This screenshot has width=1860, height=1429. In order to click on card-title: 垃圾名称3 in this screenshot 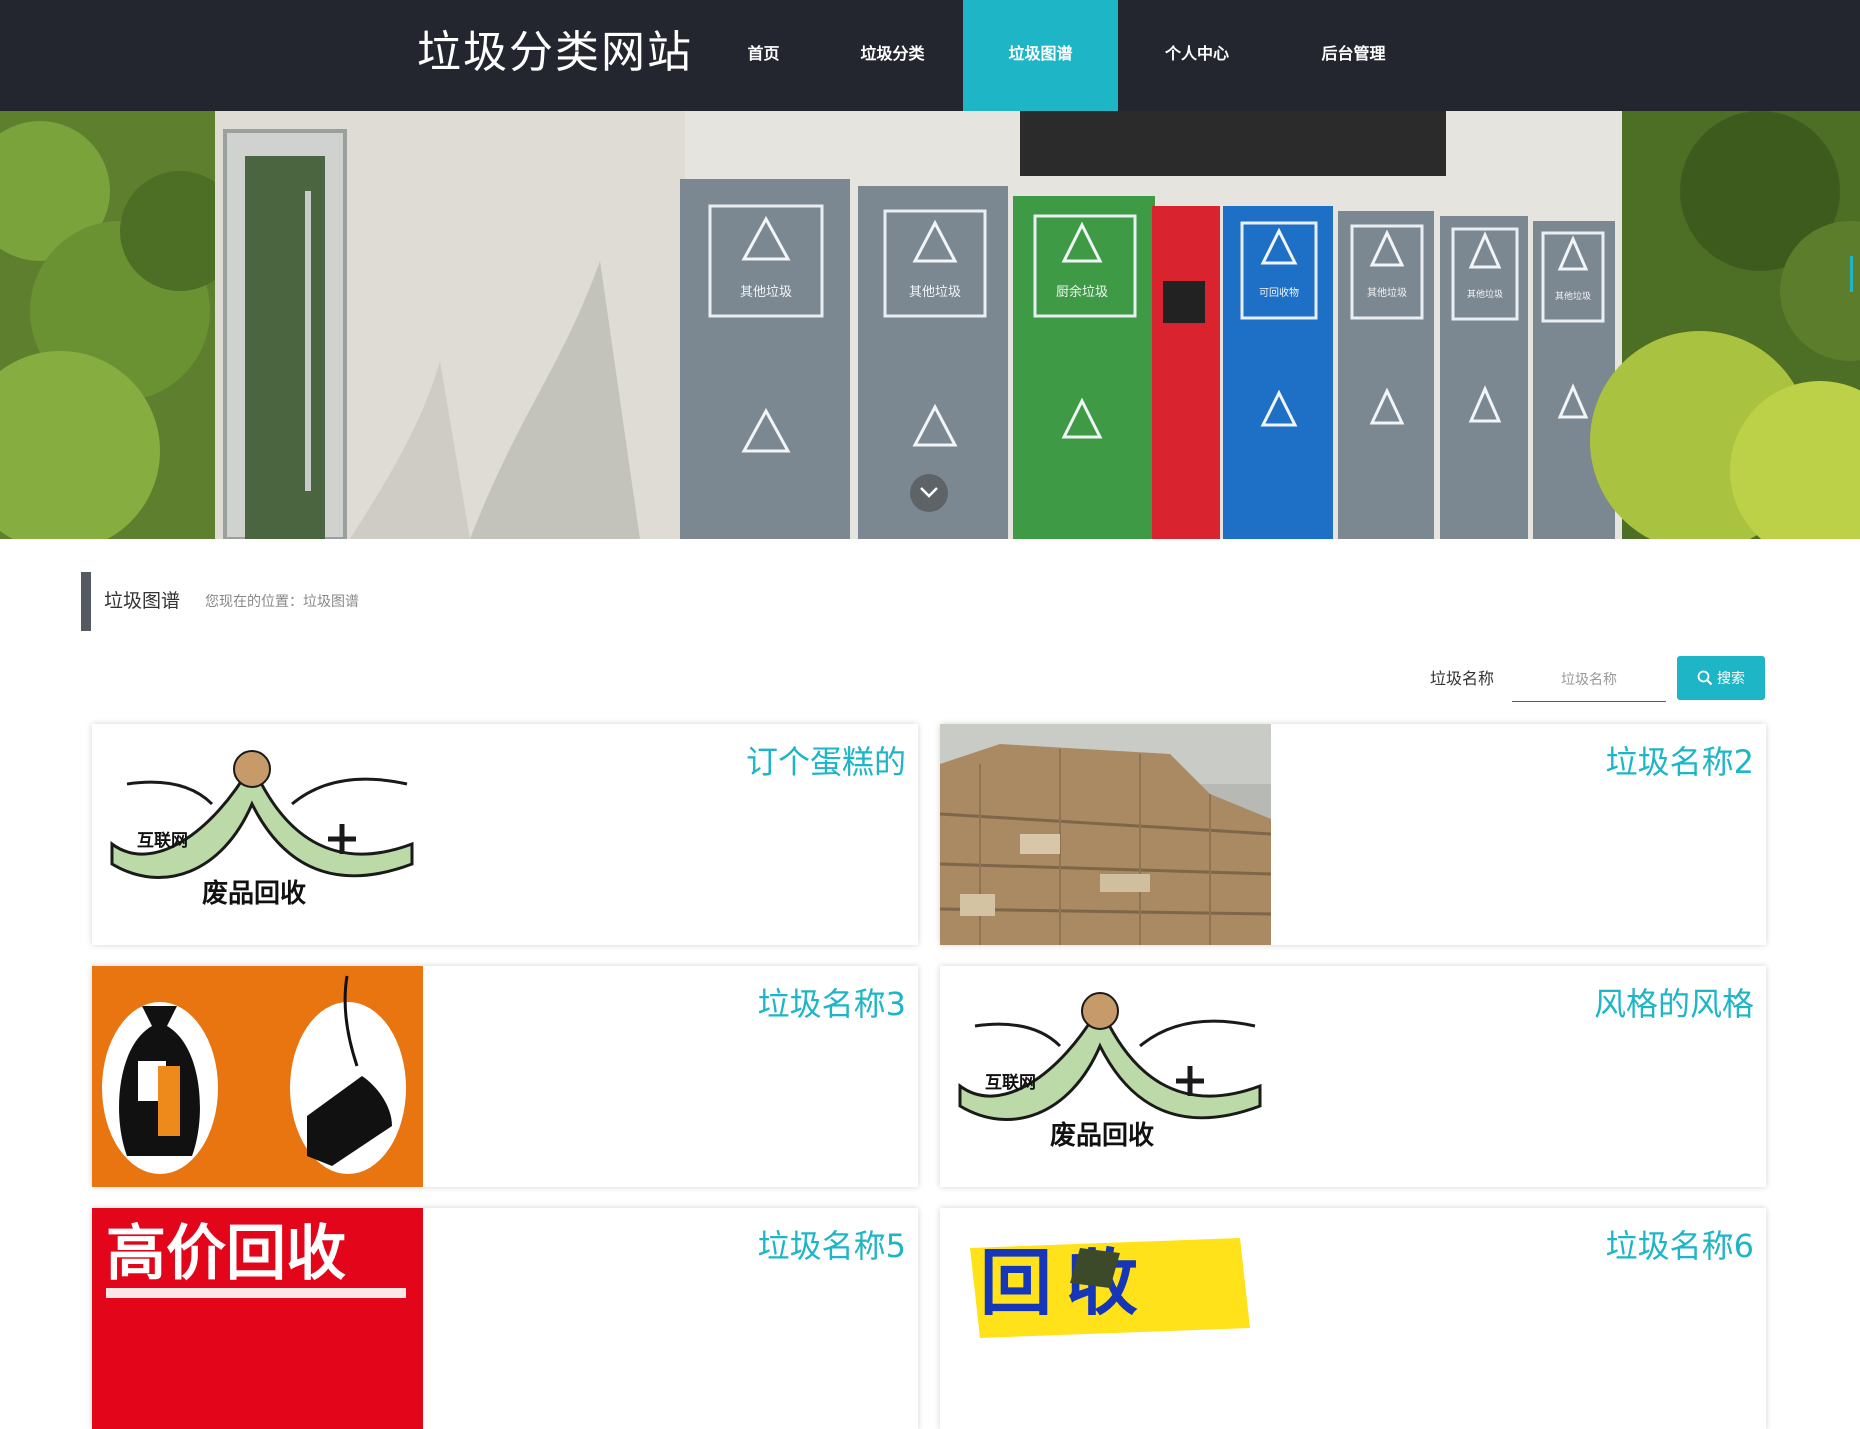, I will do `click(832, 1004)`.